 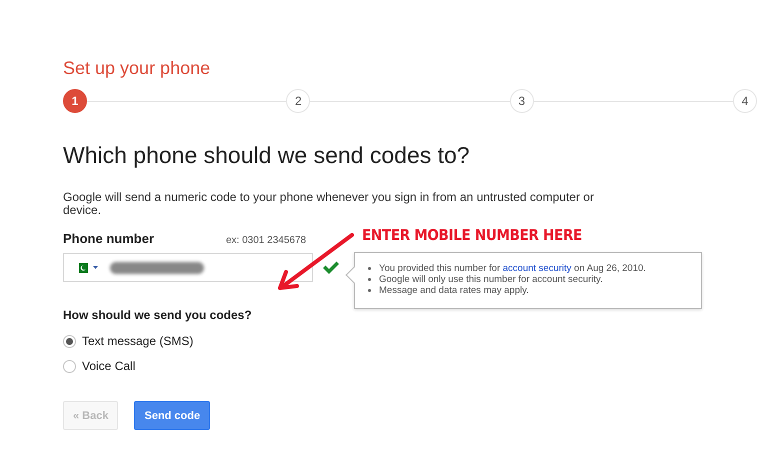 What do you see at coordinates (82, 267) in the screenshot?
I see `flag-icon` at bounding box center [82, 267].